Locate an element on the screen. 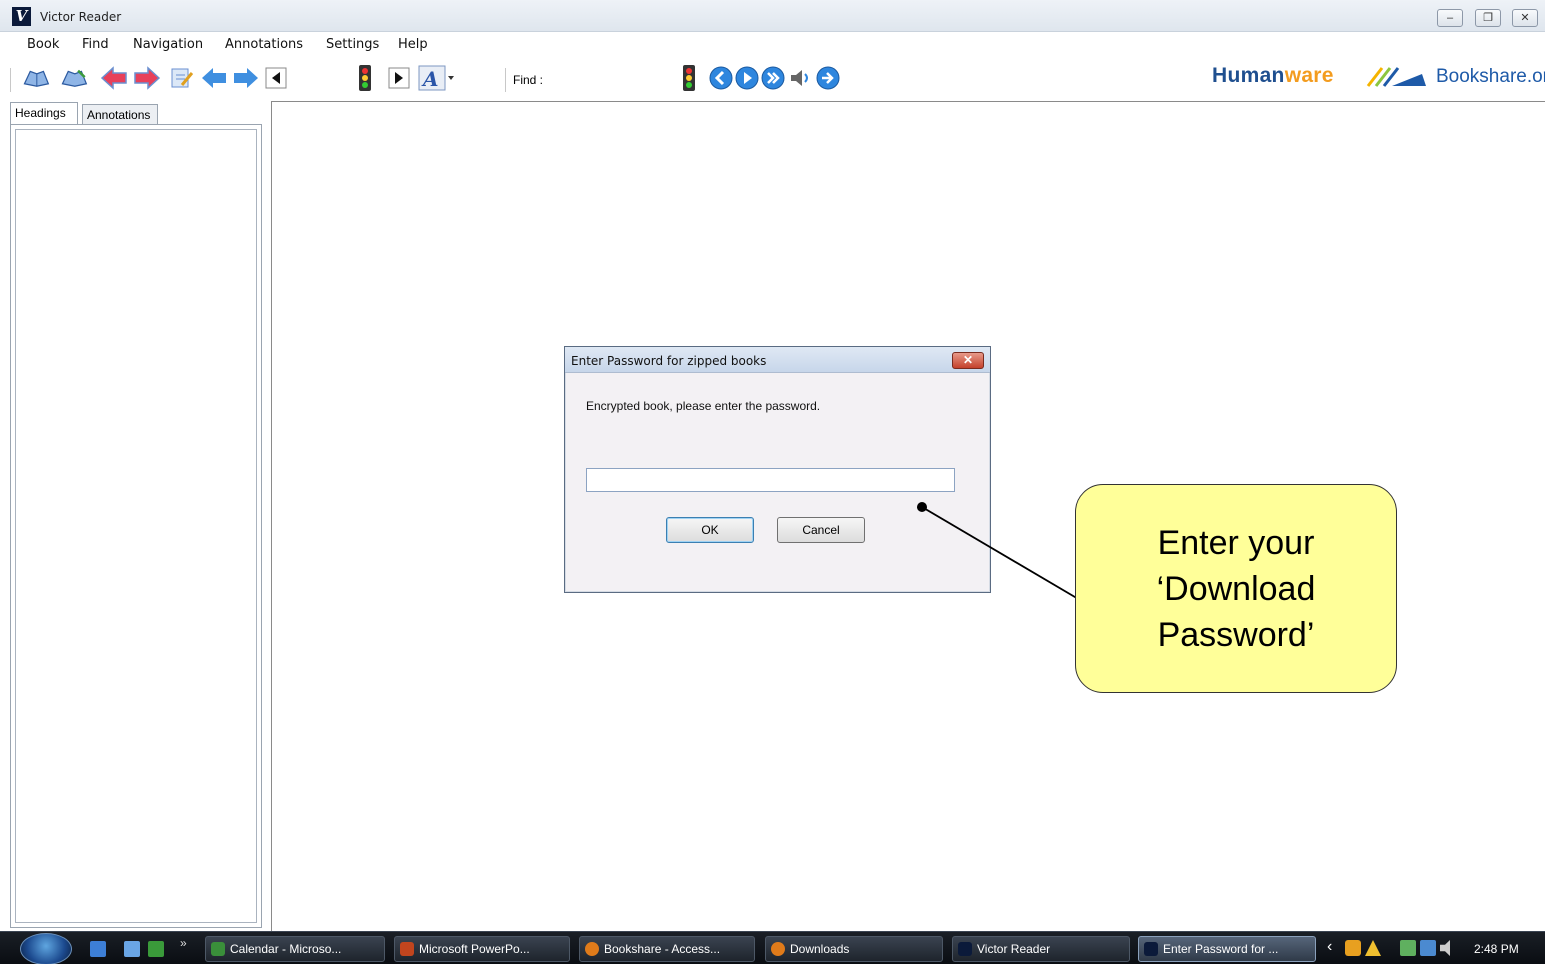  menu-book: Book is located at coordinates (43, 44).